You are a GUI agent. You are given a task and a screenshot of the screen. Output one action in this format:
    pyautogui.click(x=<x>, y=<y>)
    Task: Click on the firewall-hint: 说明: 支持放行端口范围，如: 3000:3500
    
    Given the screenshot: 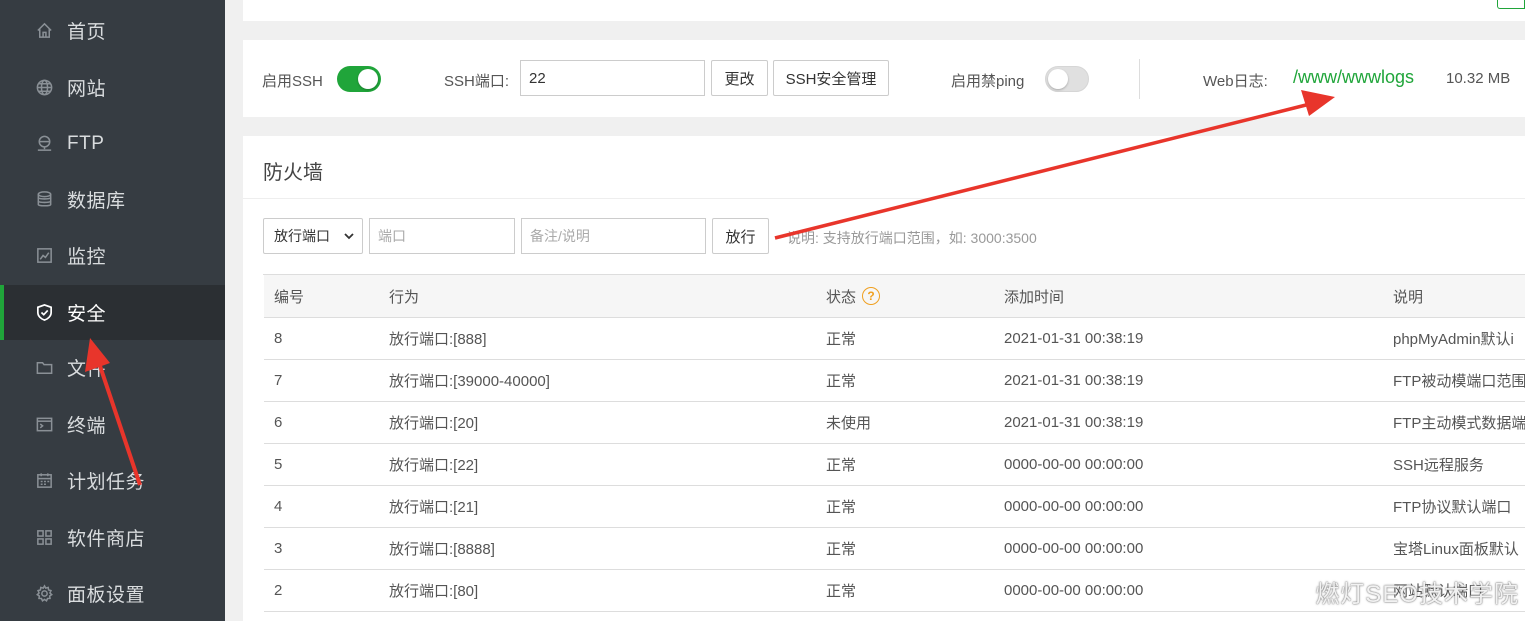 What is the action you would take?
    pyautogui.click(x=912, y=238)
    